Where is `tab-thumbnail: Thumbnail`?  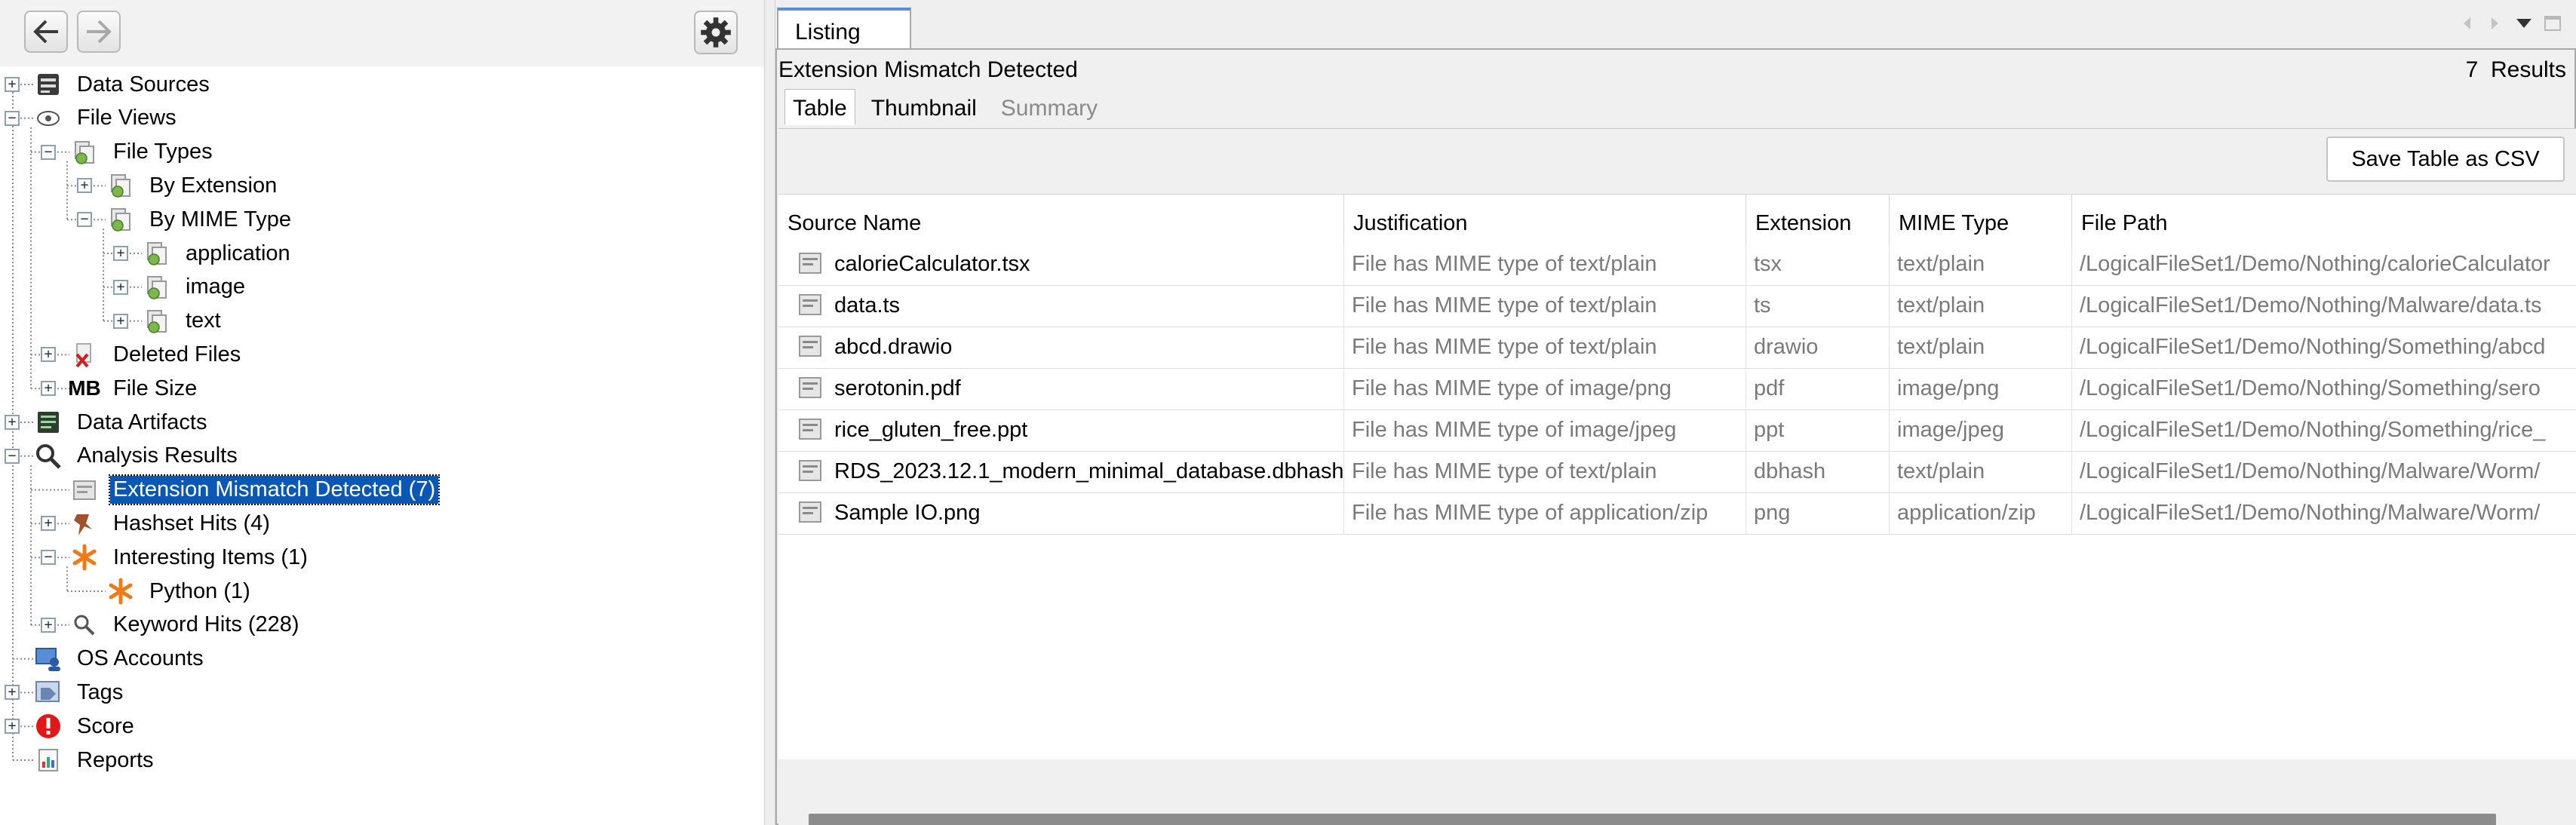
tab-thumbnail: Thumbnail is located at coordinates (924, 107).